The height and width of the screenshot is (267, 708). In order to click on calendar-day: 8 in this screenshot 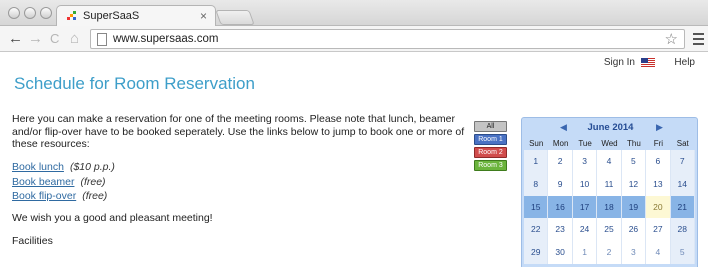, I will do `click(536, 184)`.